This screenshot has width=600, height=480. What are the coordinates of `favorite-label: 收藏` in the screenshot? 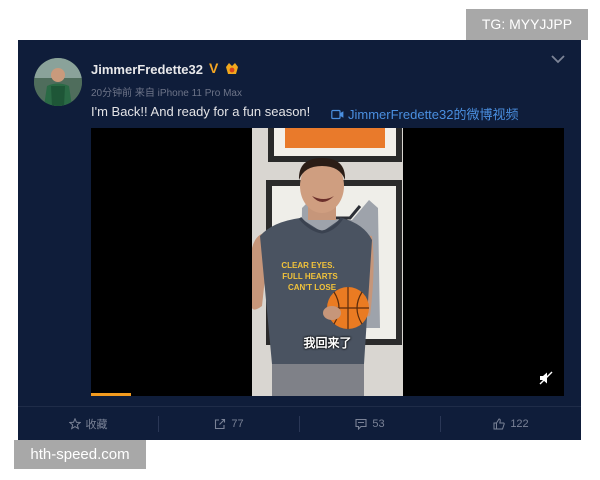 It's located at (96, 425).